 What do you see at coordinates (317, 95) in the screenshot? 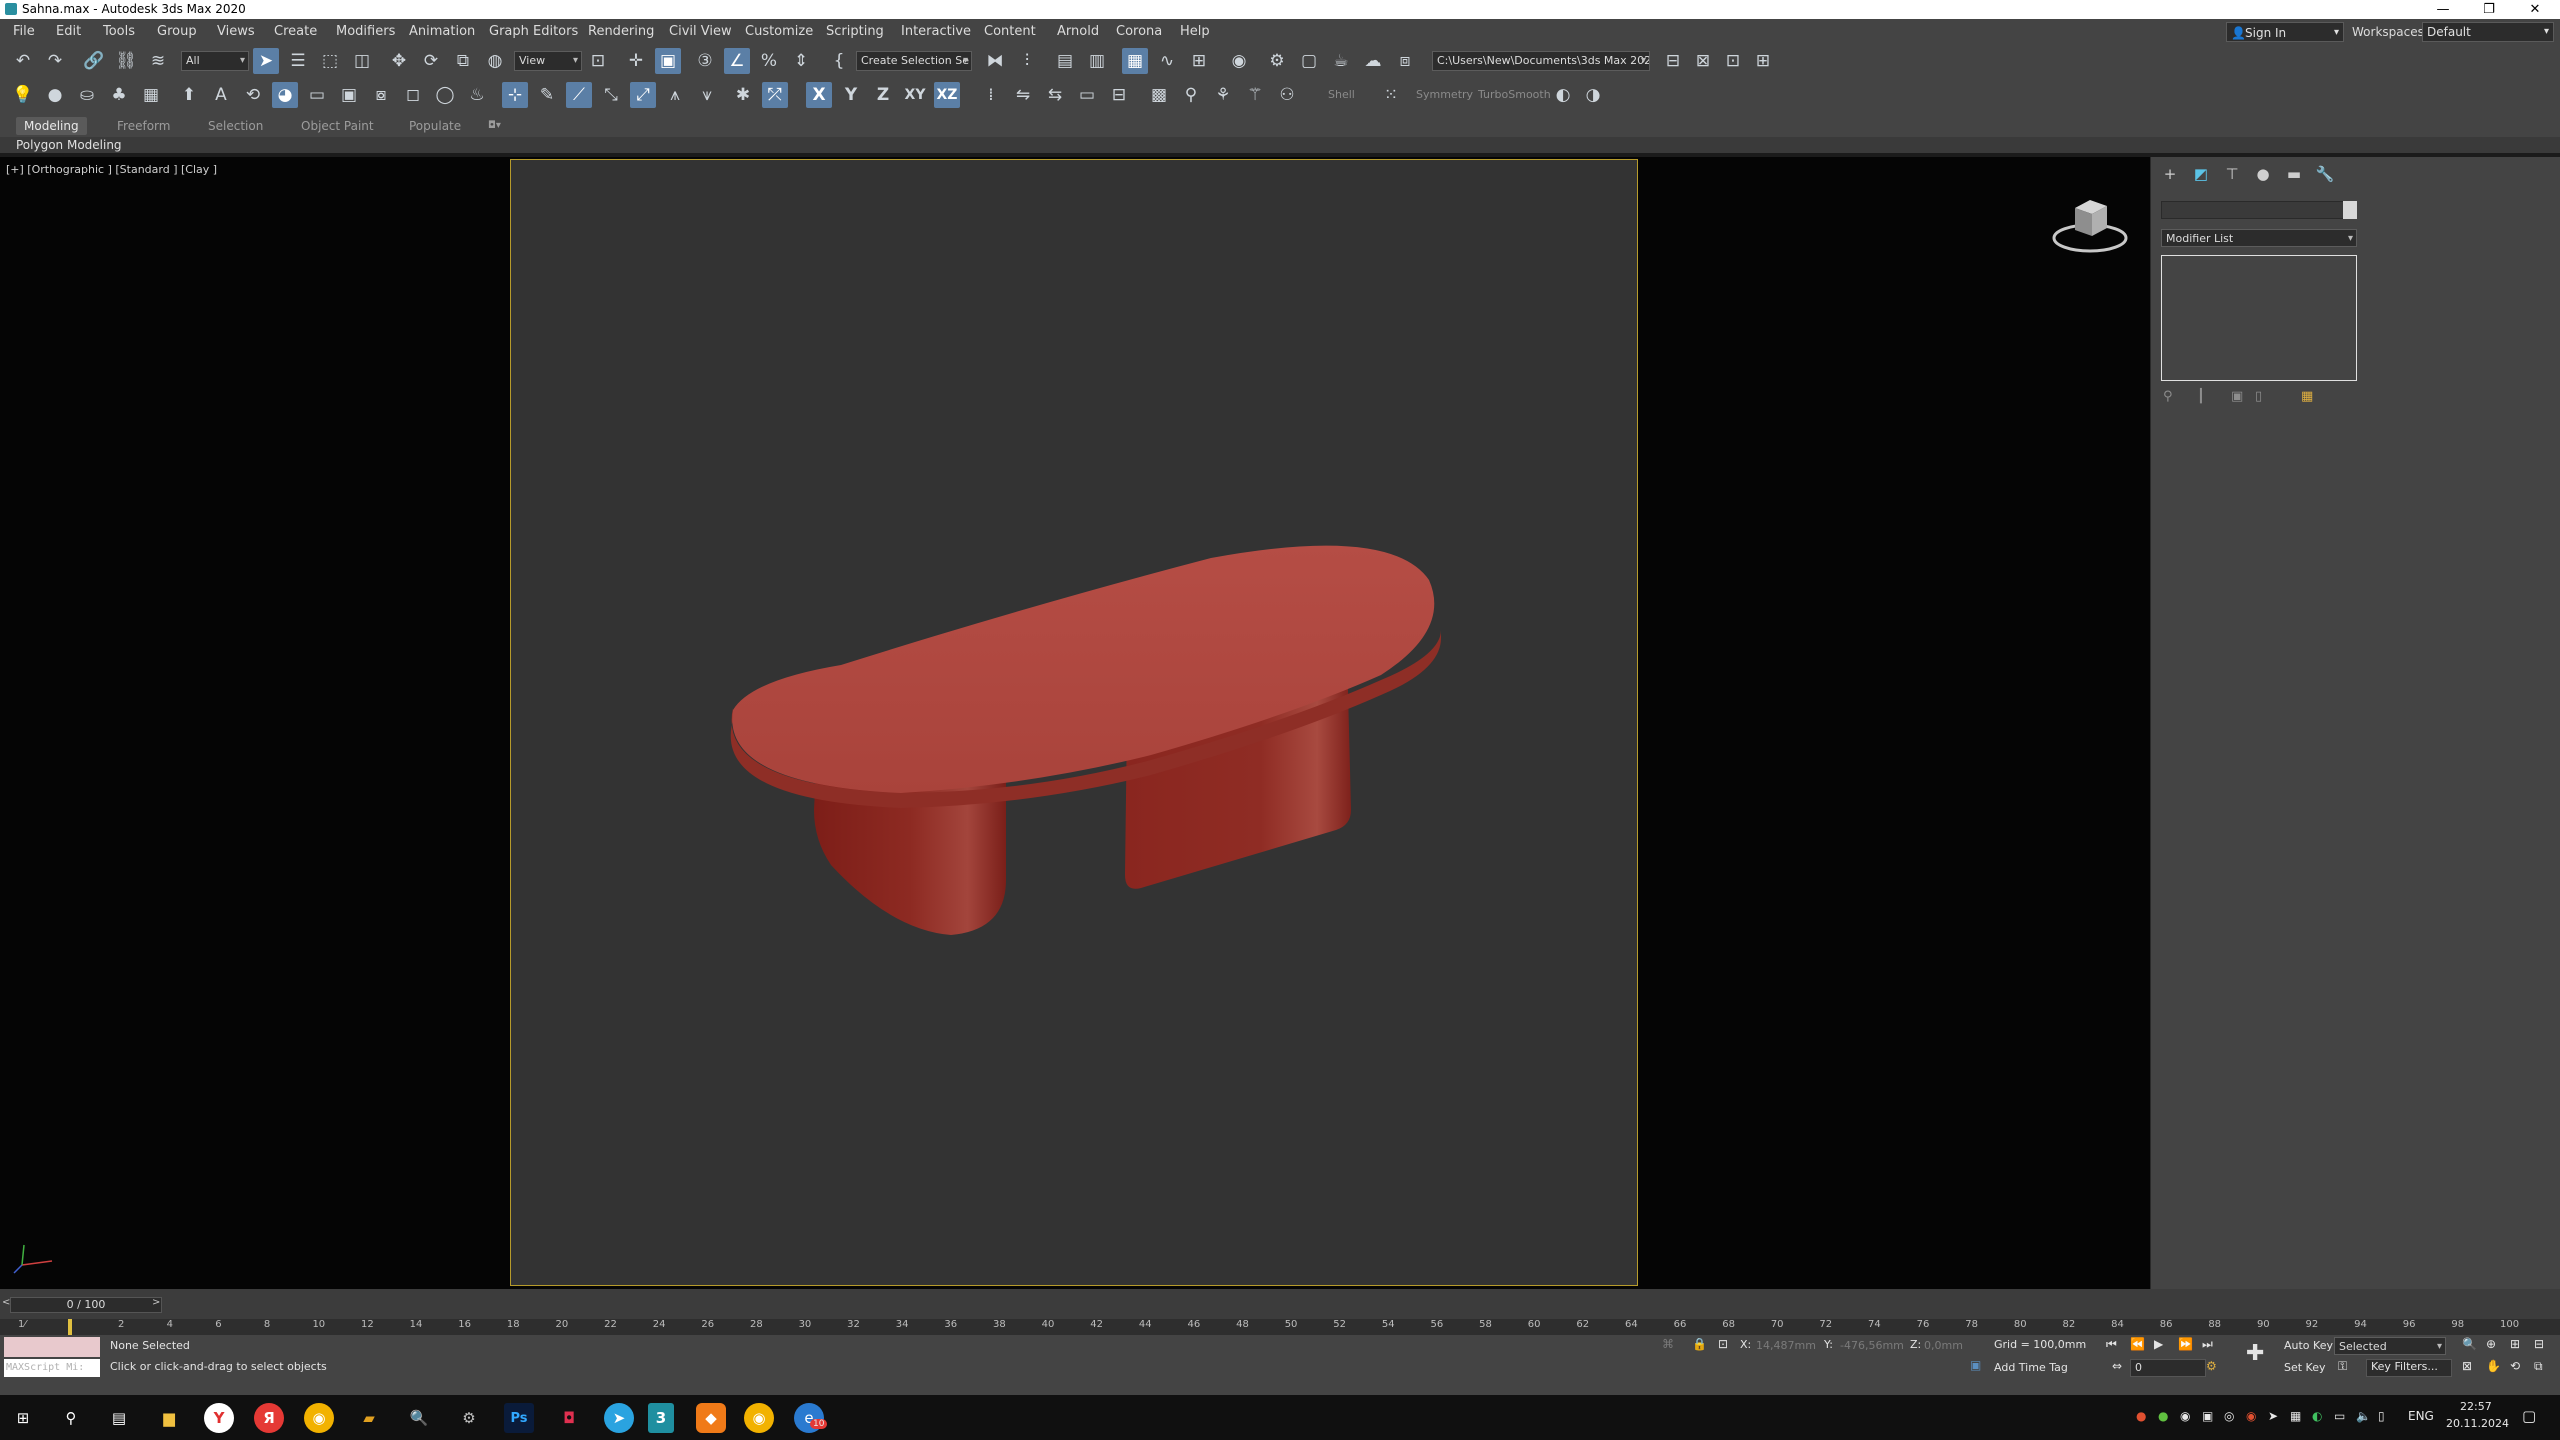
I see `plane-icon: ▭` at bounding box center [317, 95].